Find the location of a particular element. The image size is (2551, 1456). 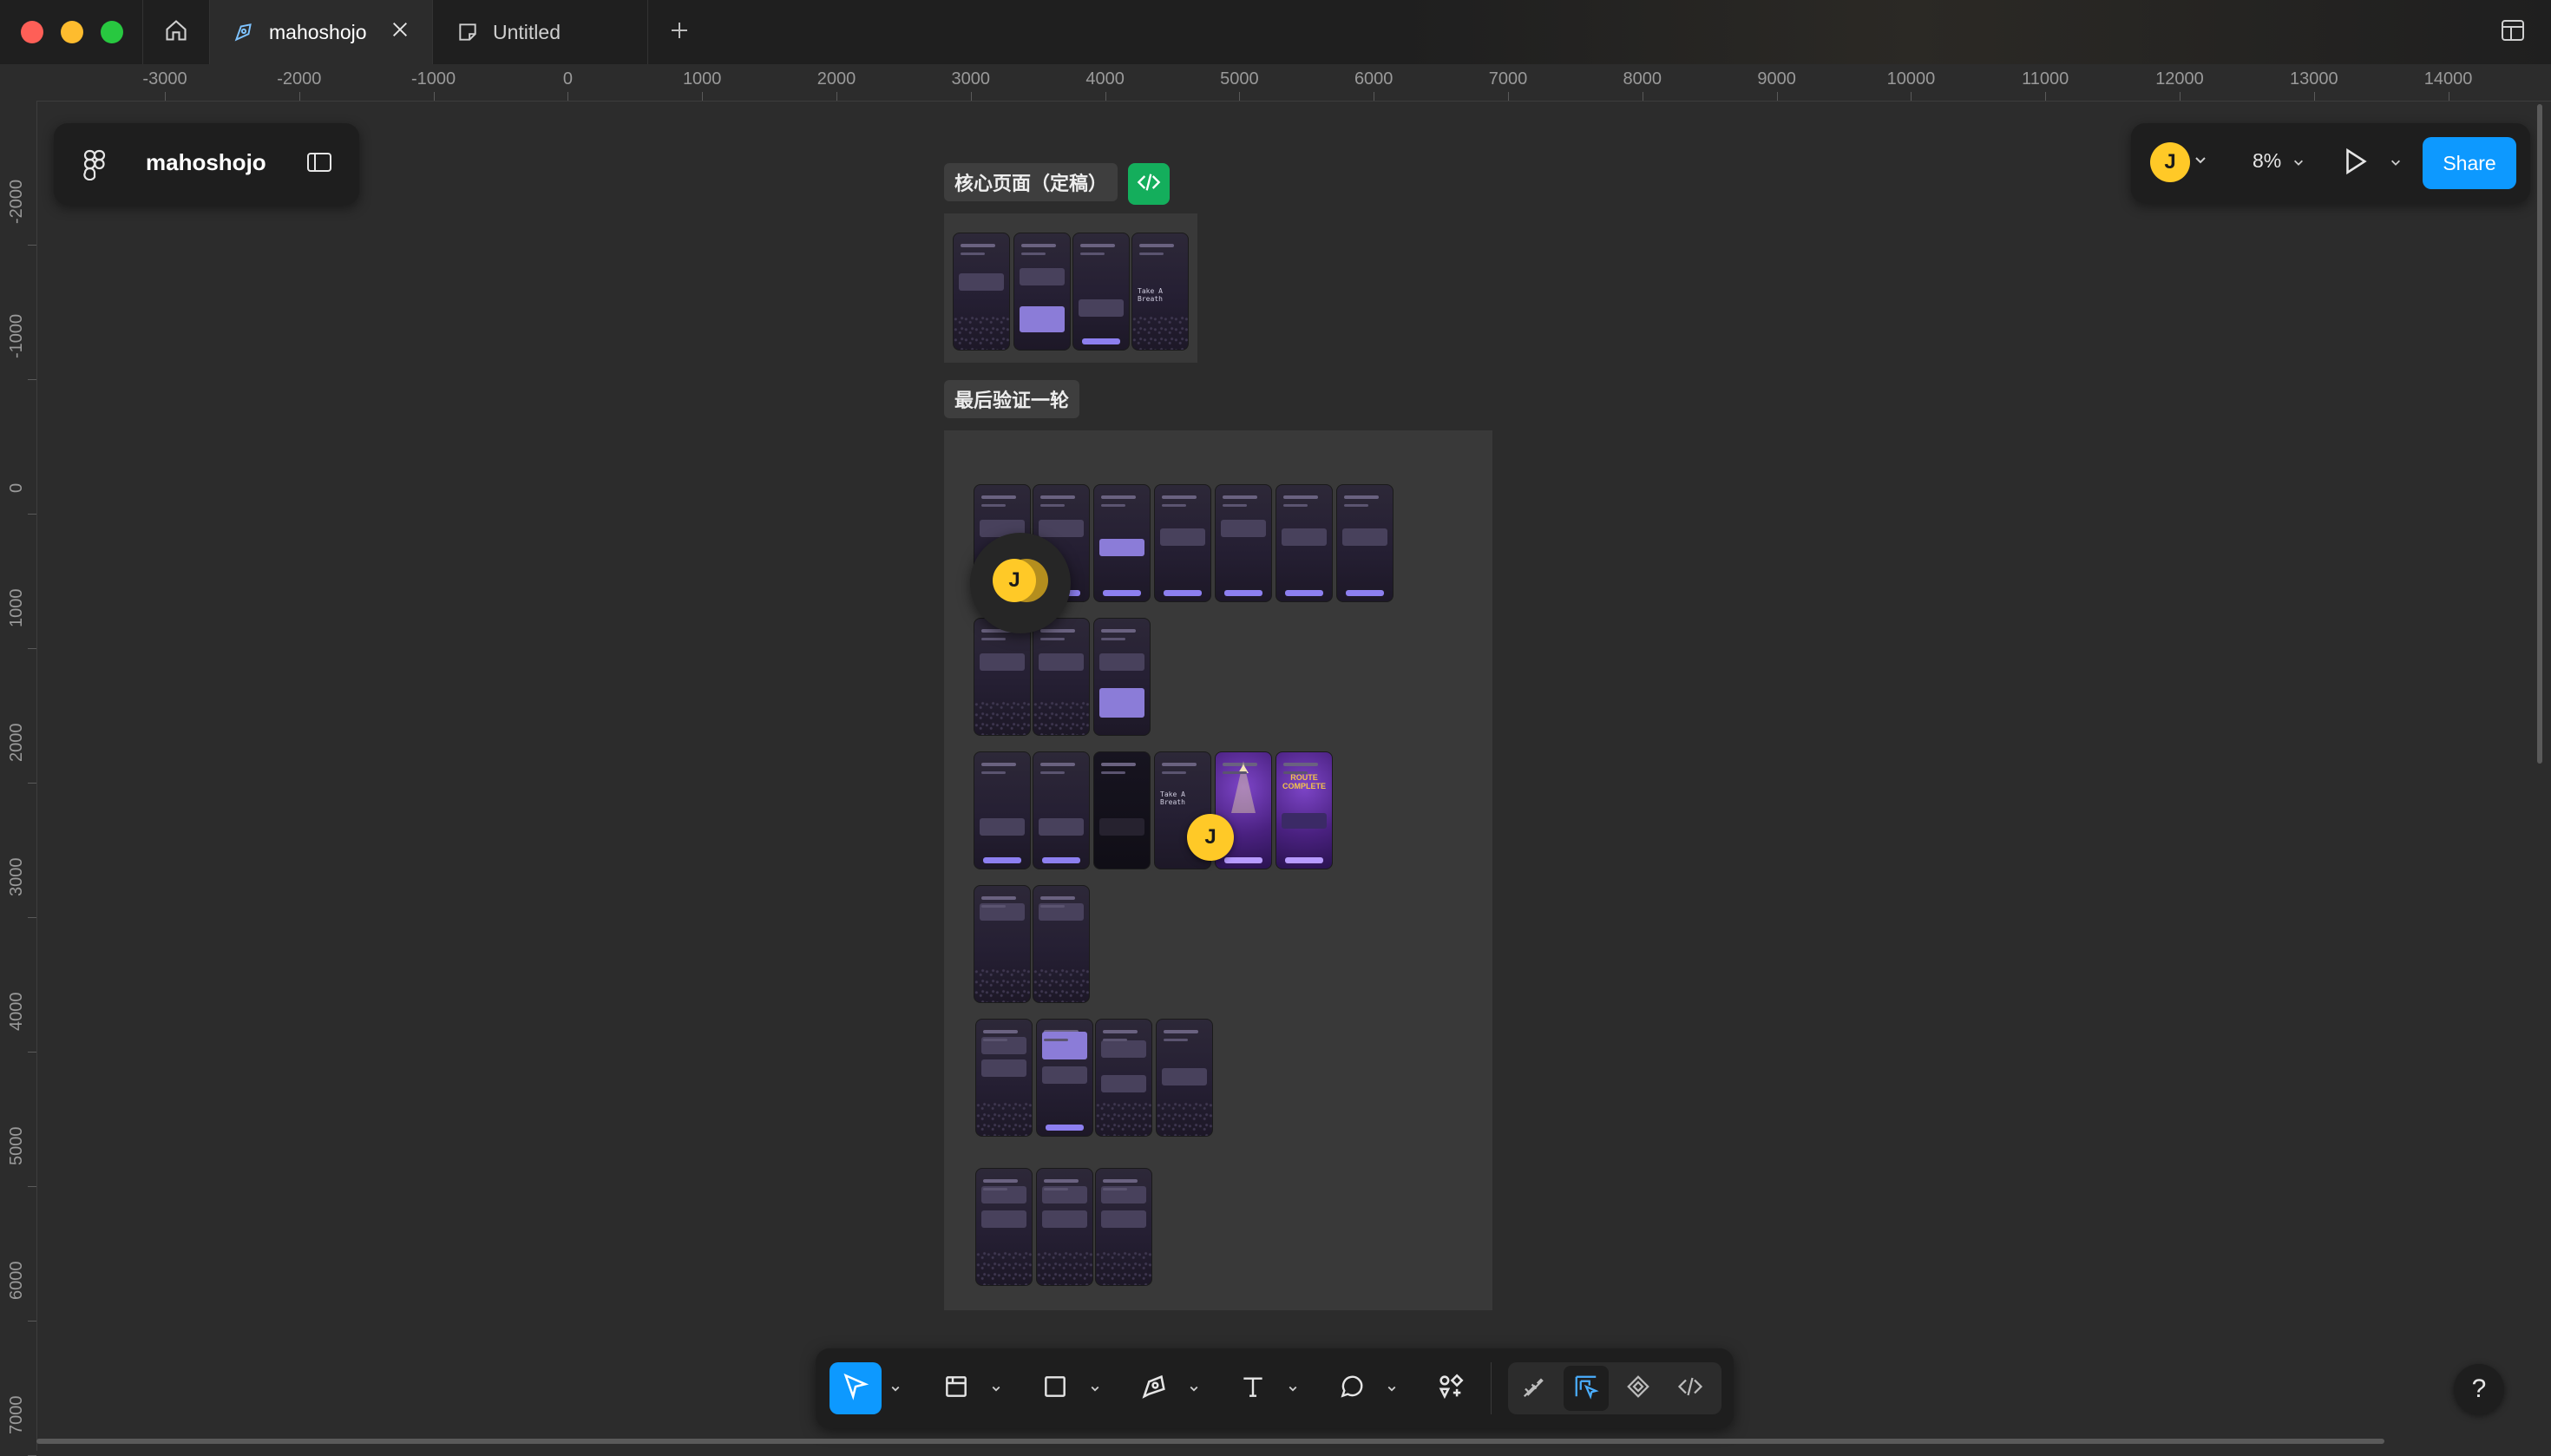

screen-frame: ROUTE COMPLETE is located at coordinates (1305, 810).